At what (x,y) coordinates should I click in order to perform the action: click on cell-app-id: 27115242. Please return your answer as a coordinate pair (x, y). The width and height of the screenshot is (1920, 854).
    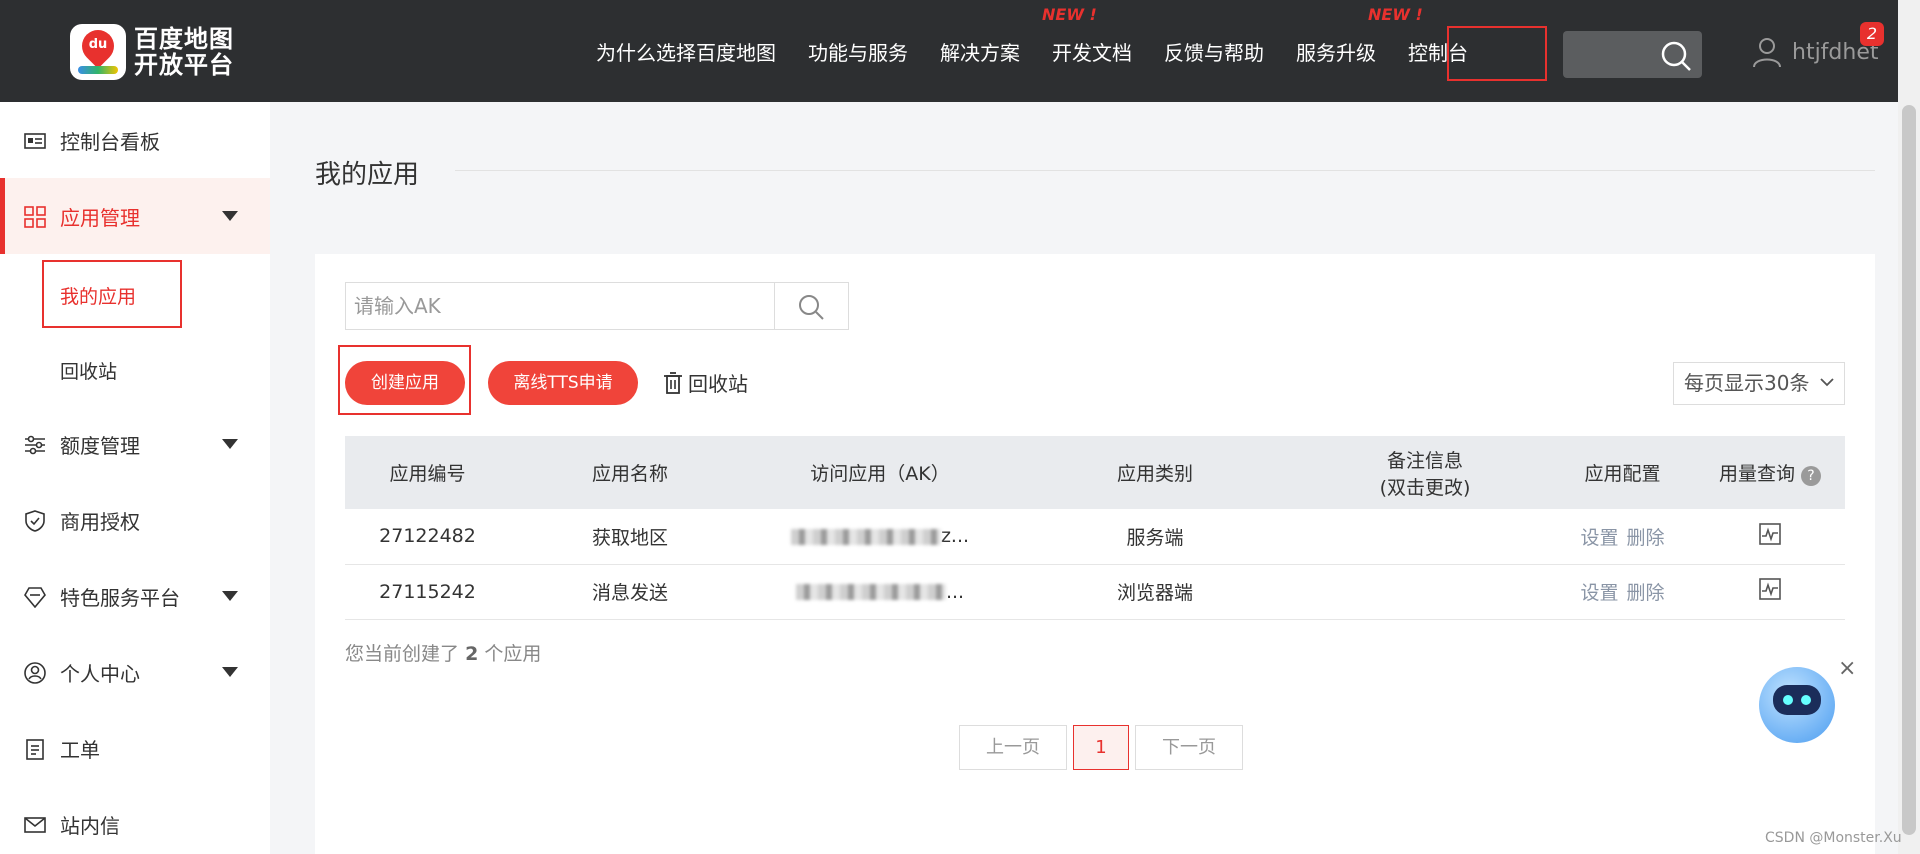
    Looking at the image, I should click on (427, 592).